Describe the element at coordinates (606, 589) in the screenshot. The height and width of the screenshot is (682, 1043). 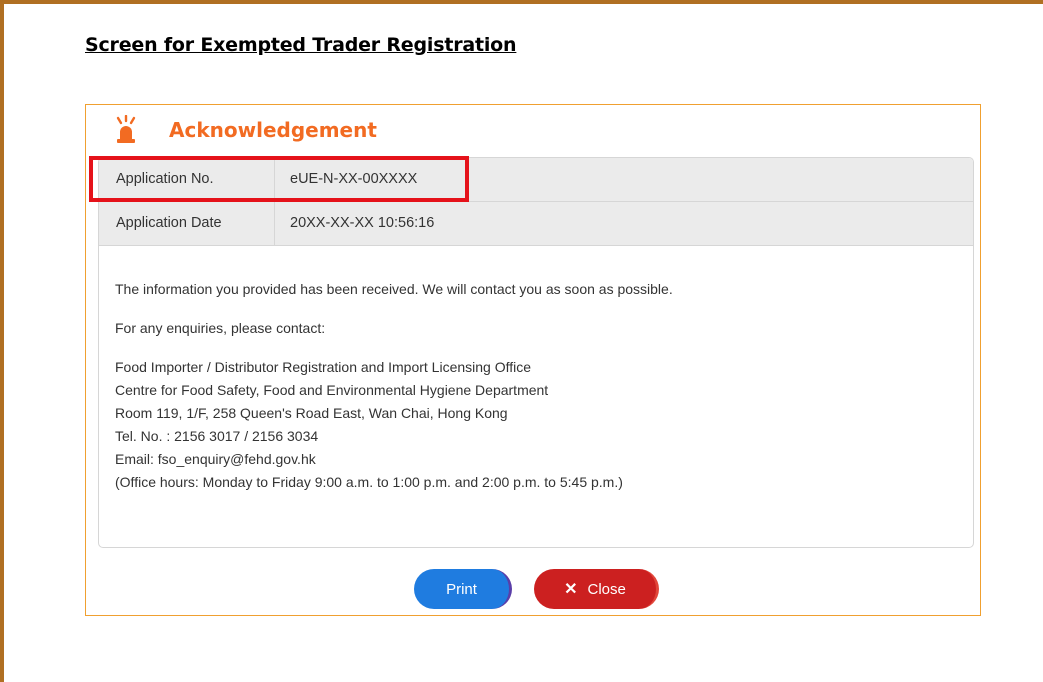
I see `close-button-label: Close` at that location.